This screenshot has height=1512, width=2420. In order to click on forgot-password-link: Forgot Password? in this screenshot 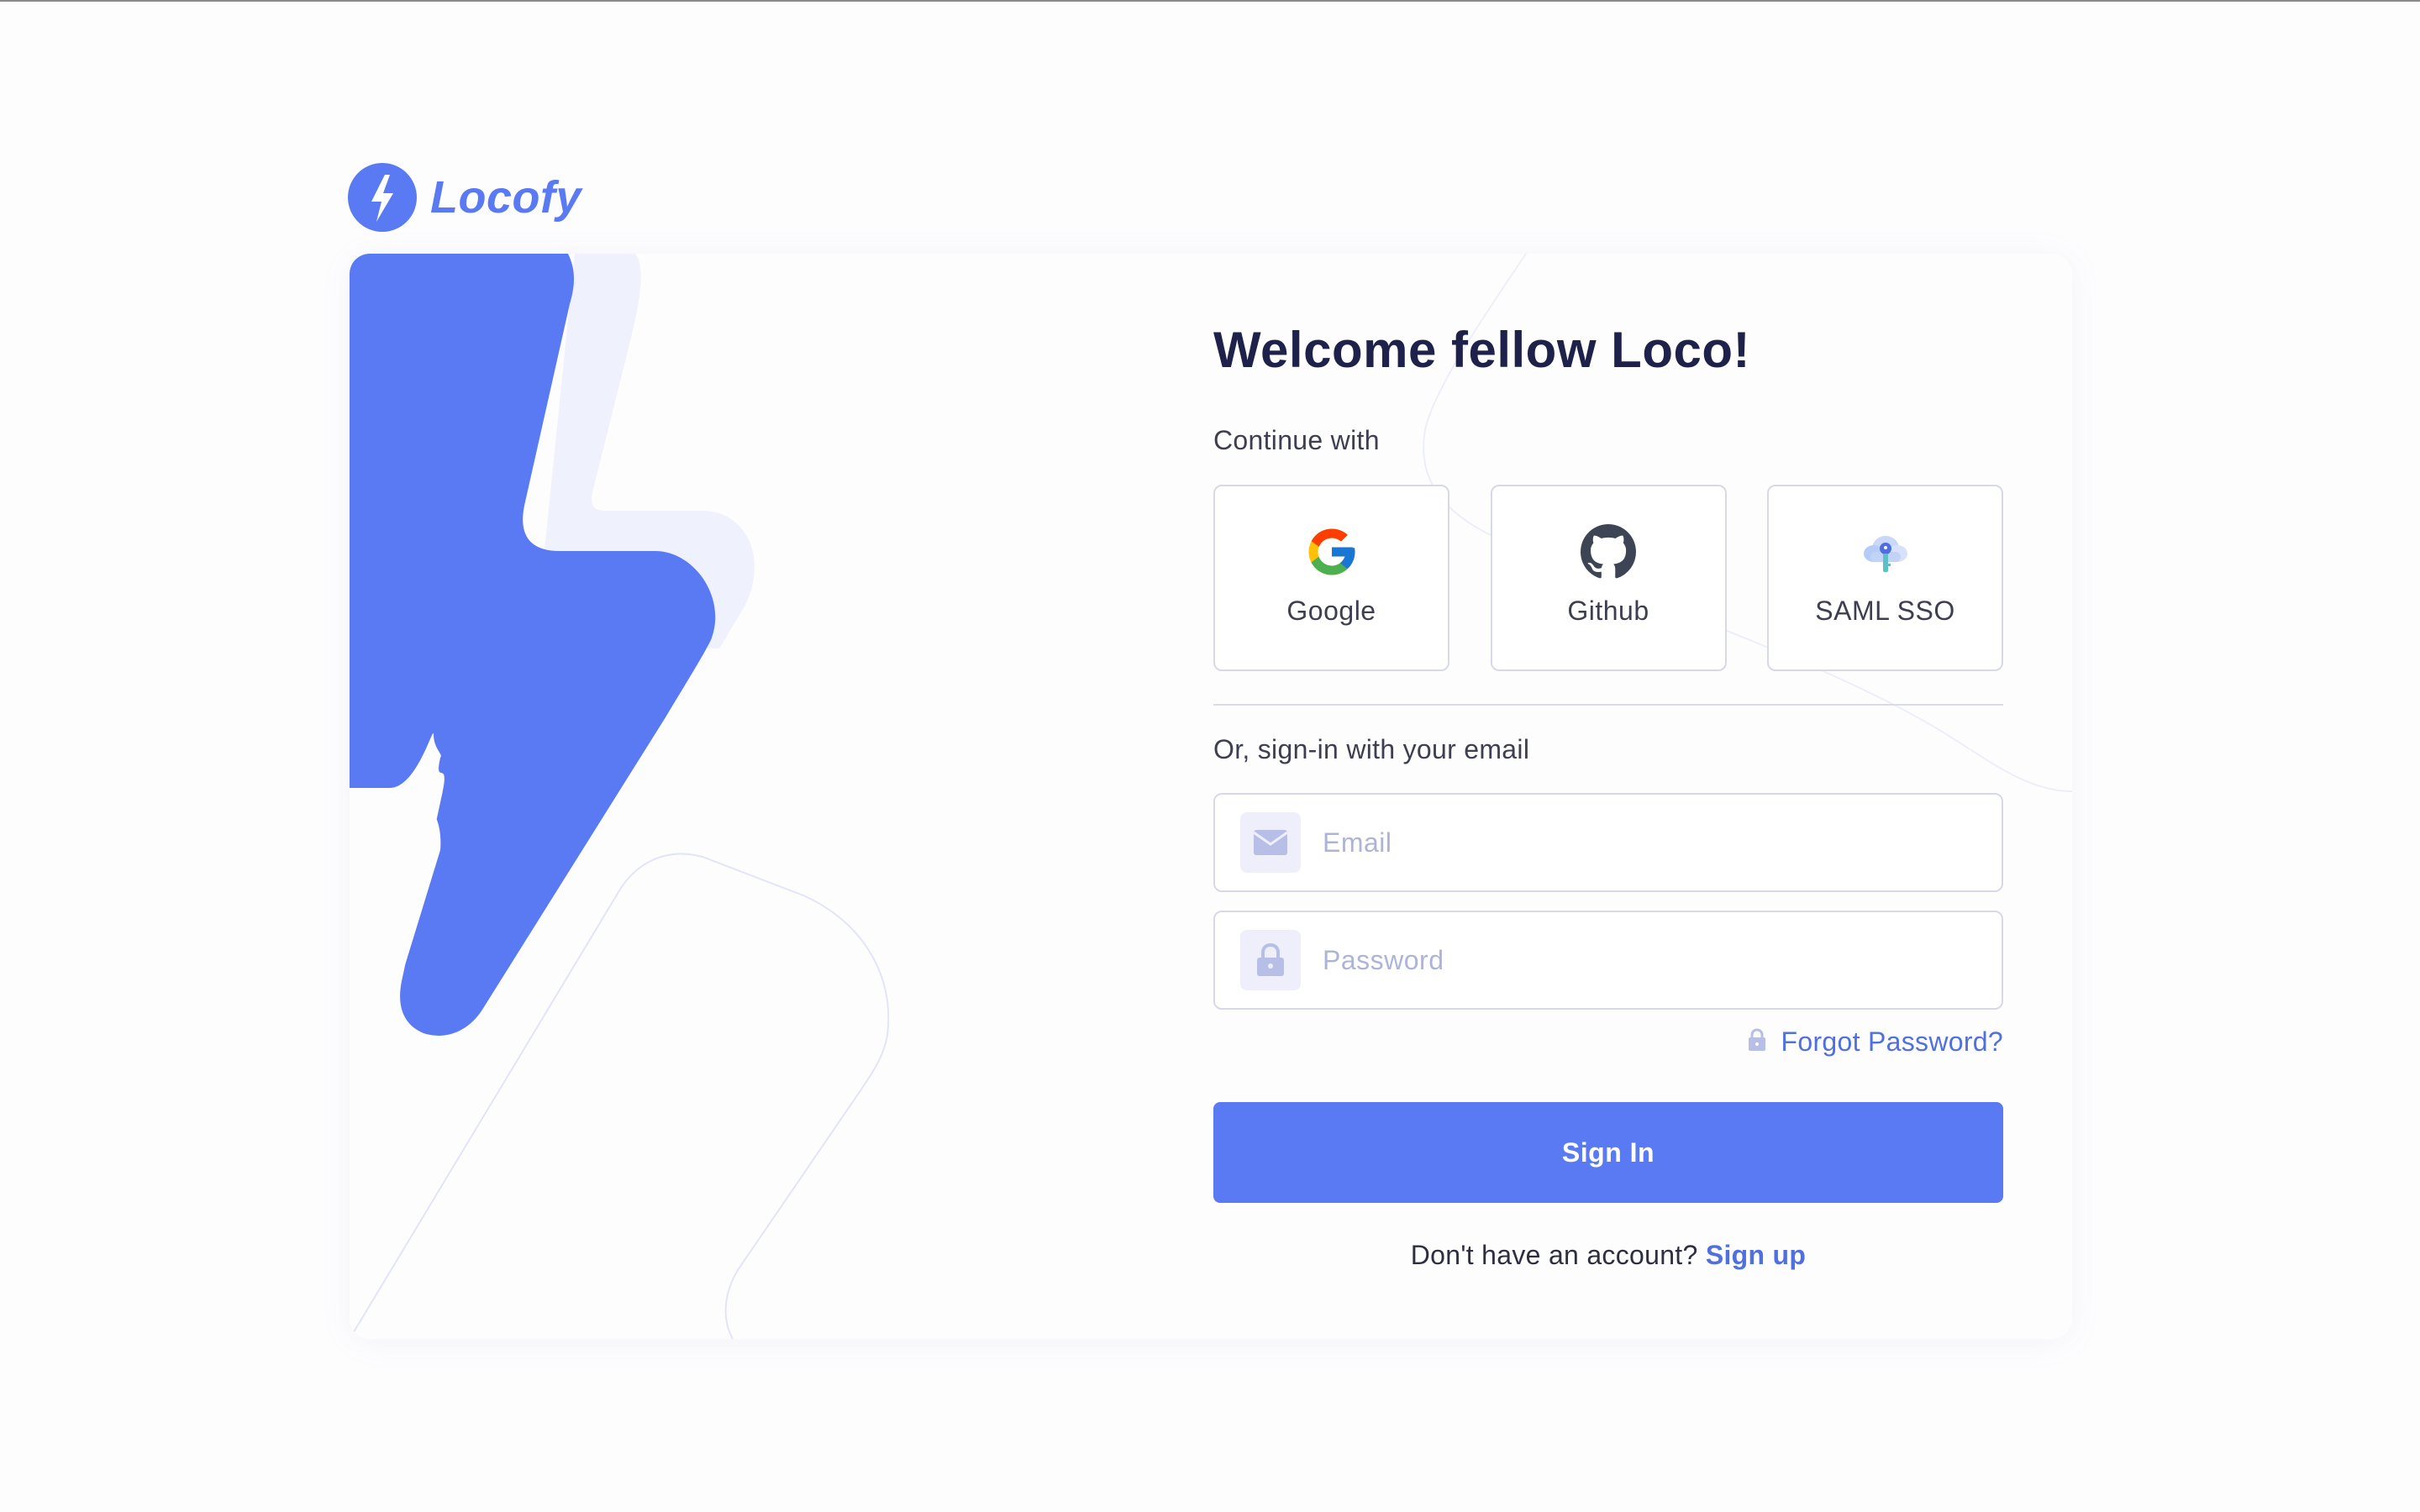, I will do `click(1875, 1042)`.